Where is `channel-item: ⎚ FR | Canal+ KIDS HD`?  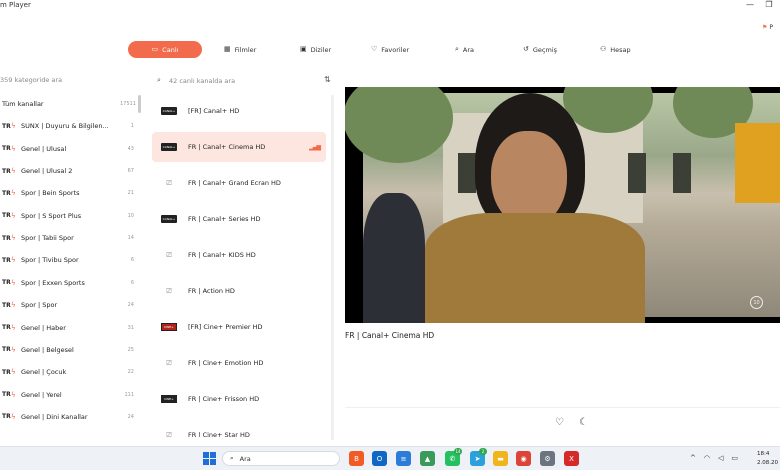
channel-item: ⎚ FR | Canal+ KIDS HD is located at coordinates (239, 255).